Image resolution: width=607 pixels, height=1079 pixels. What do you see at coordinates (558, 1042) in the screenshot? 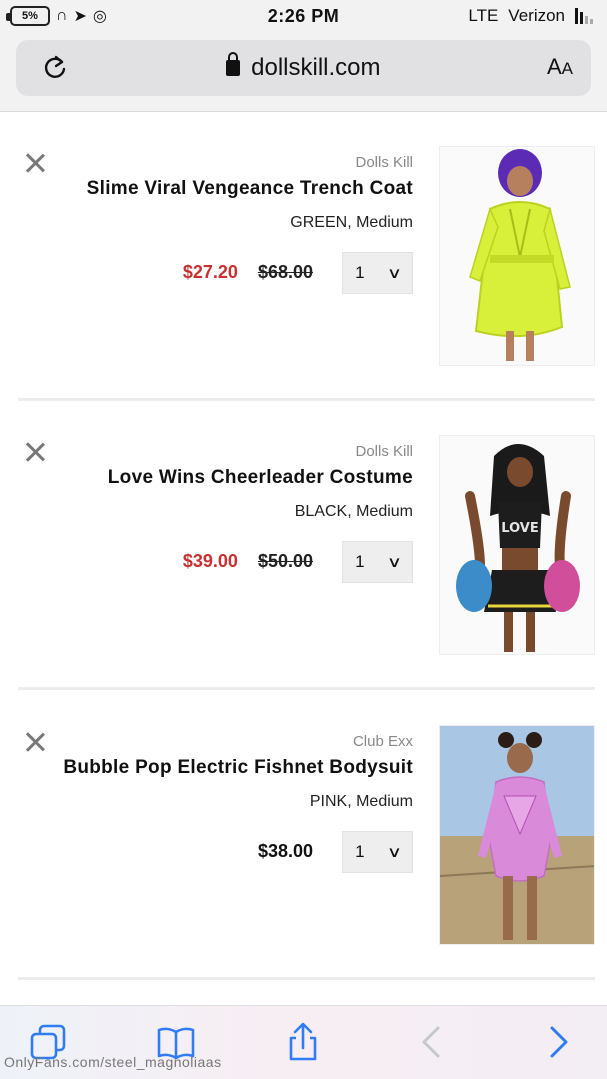
I see `forward-icon` at bounding box center [558, 1042].